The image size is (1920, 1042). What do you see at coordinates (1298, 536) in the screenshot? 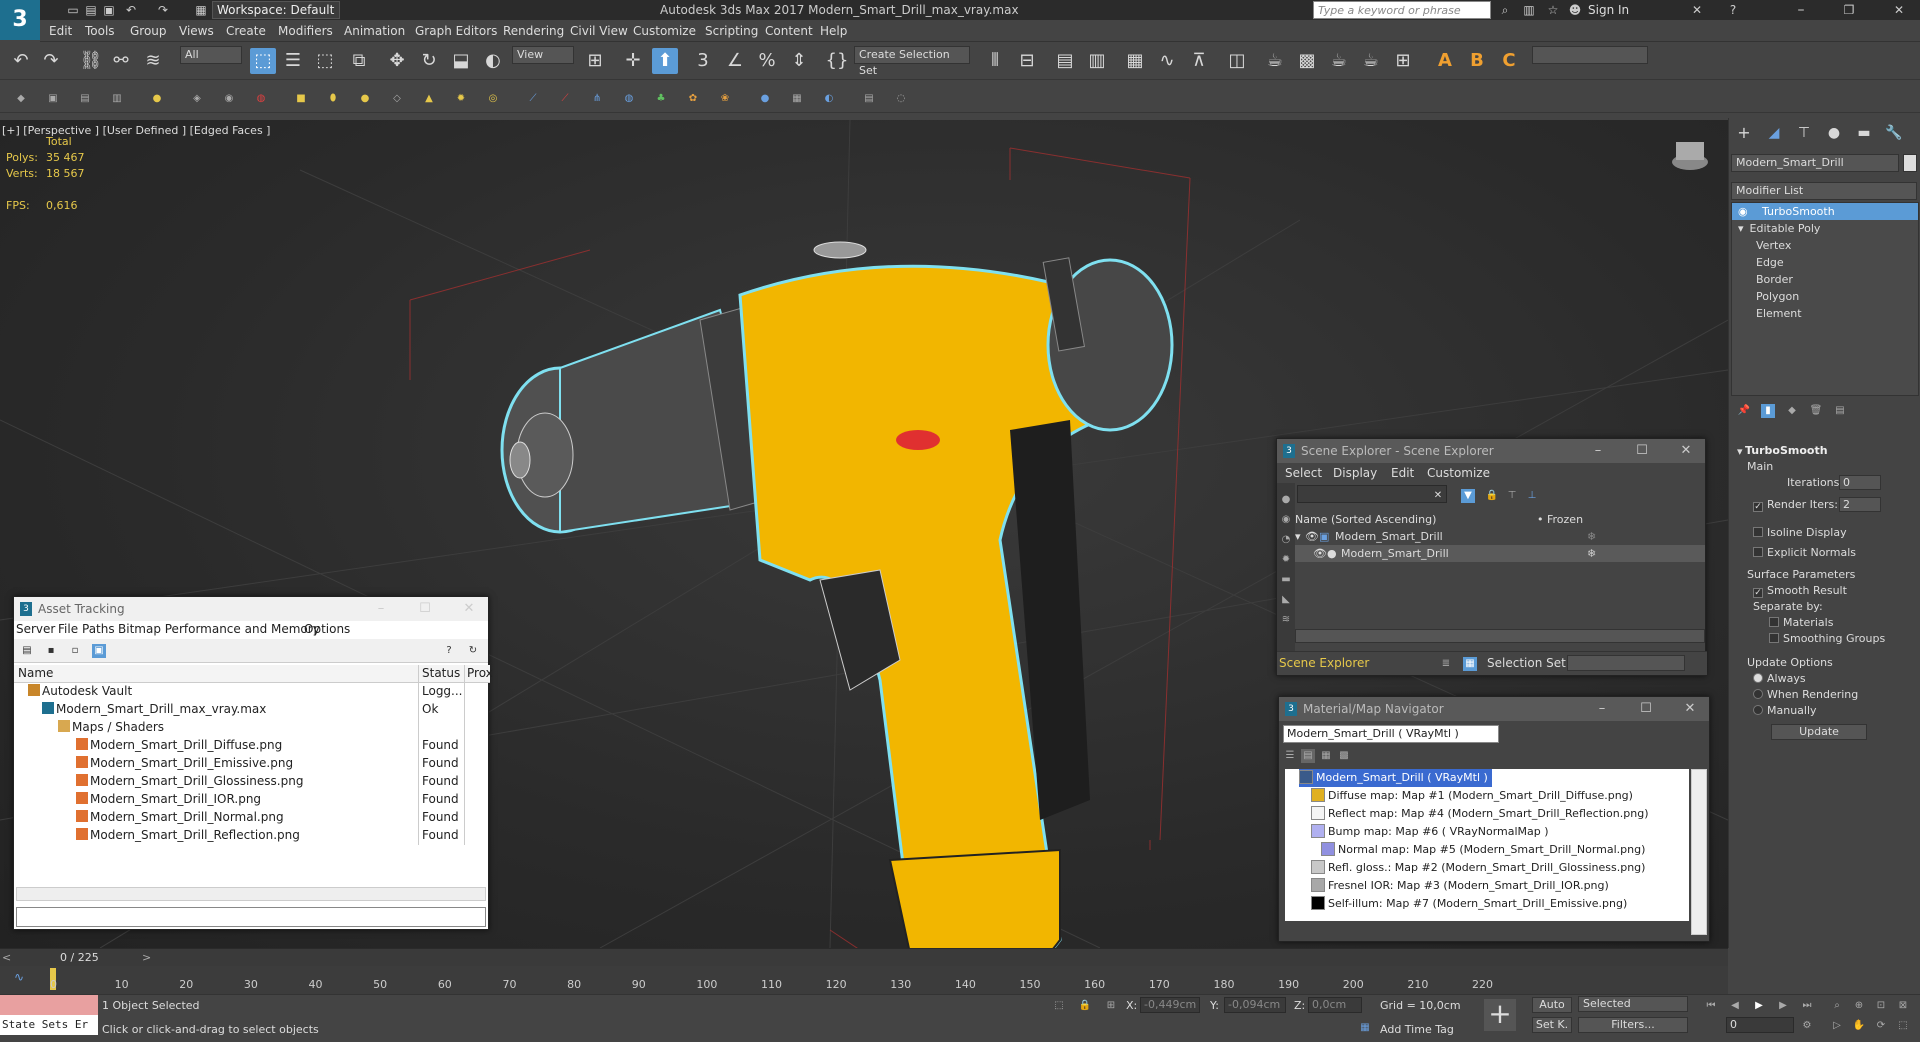
I see `expand-icon: ▾` at bounding box center [1298, 536].